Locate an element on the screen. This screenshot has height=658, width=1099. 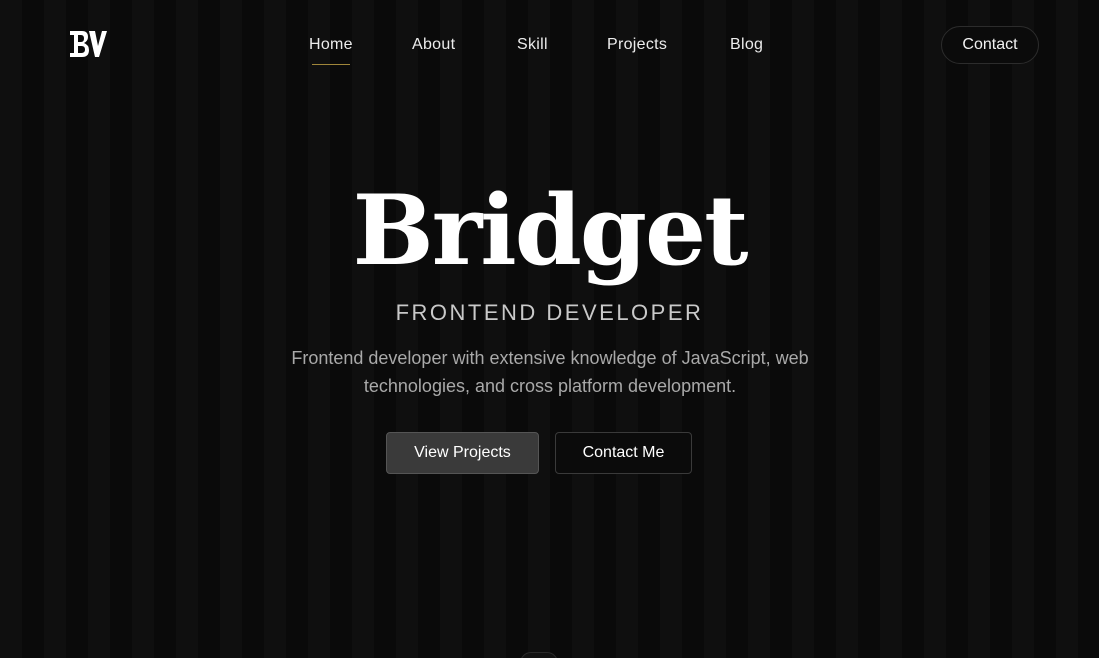
contact-button: Contact is located at coordinates (990, 45).